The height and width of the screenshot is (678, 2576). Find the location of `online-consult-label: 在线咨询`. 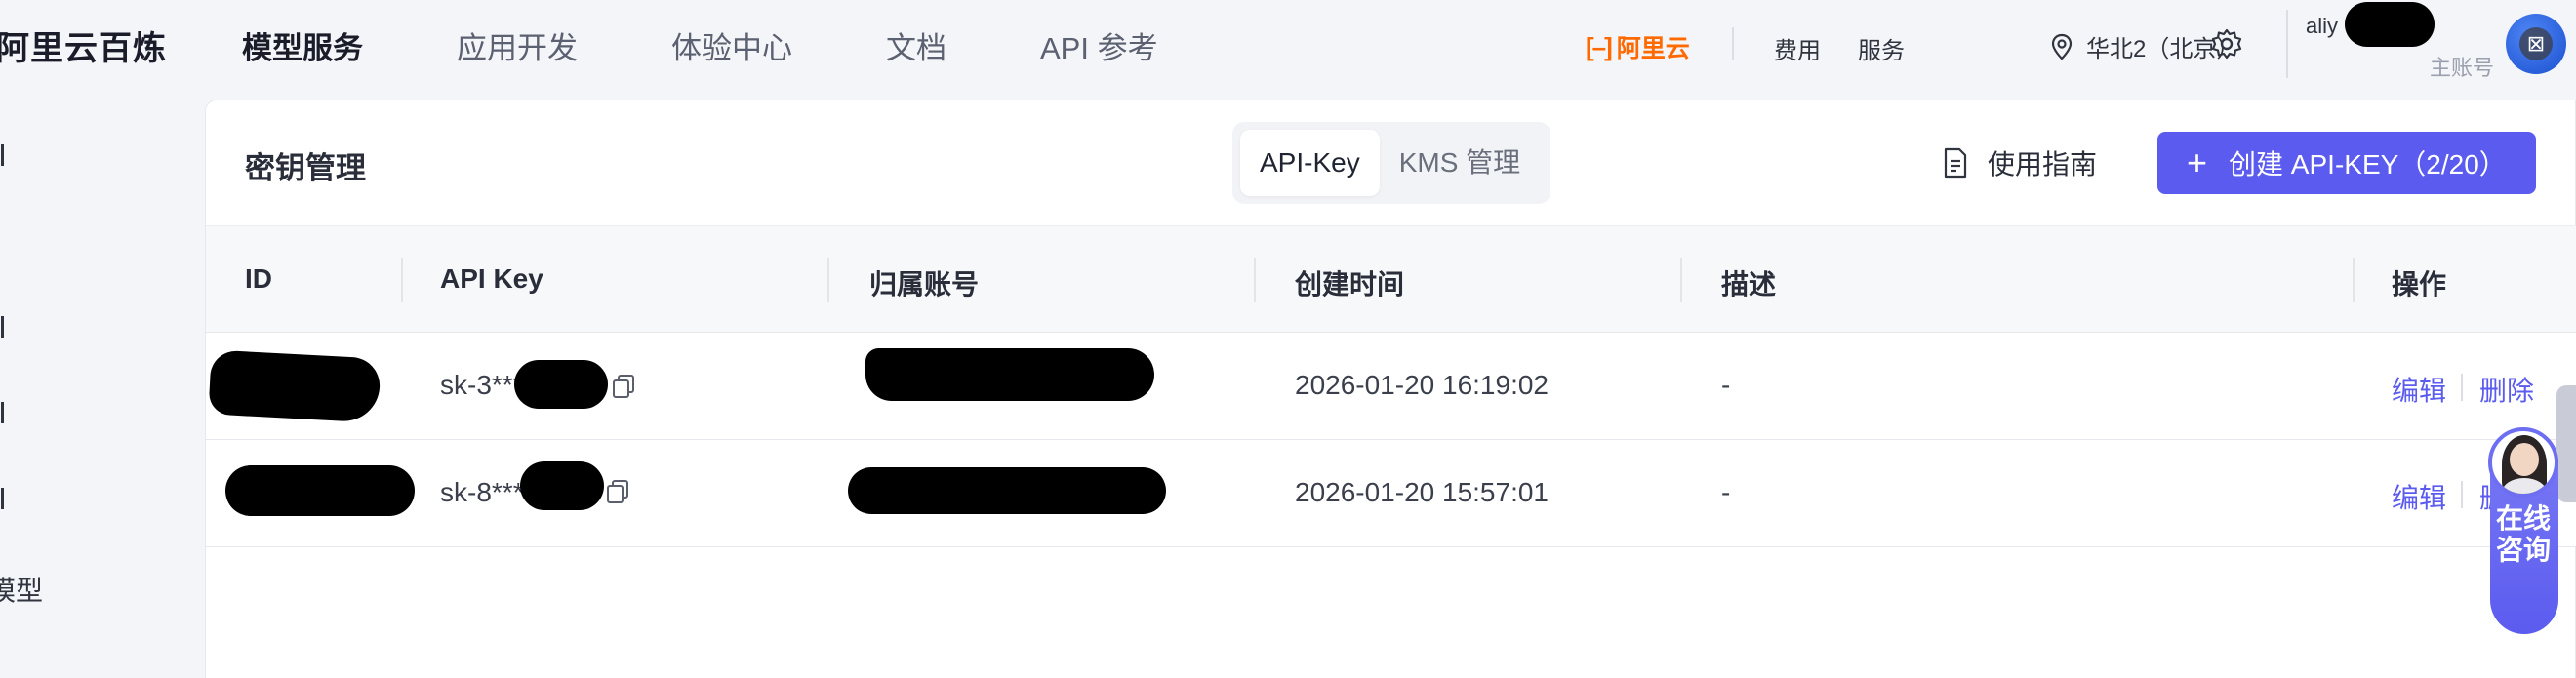

online-consult-label: 在线咨询 is located at coordinates (2523, 534).